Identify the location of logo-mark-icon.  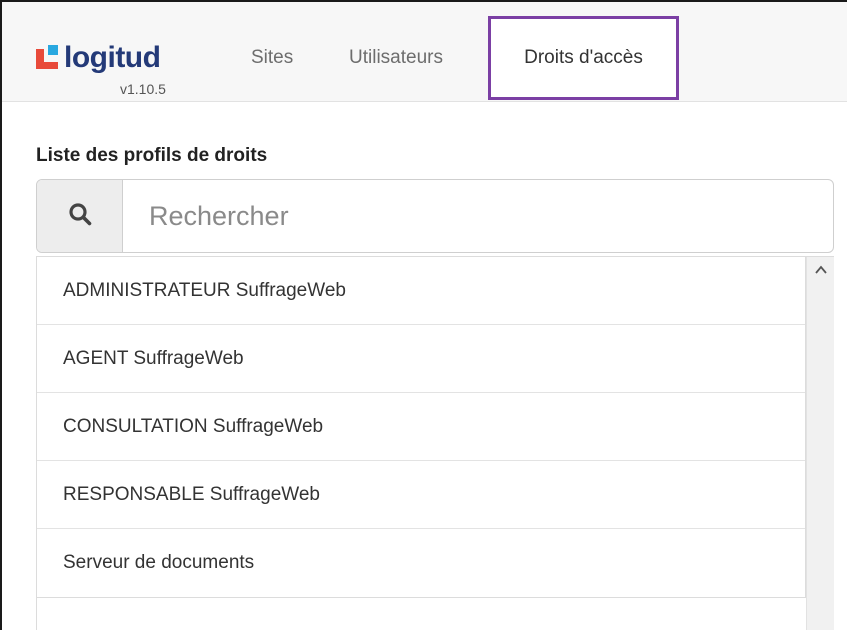
(48, 58).